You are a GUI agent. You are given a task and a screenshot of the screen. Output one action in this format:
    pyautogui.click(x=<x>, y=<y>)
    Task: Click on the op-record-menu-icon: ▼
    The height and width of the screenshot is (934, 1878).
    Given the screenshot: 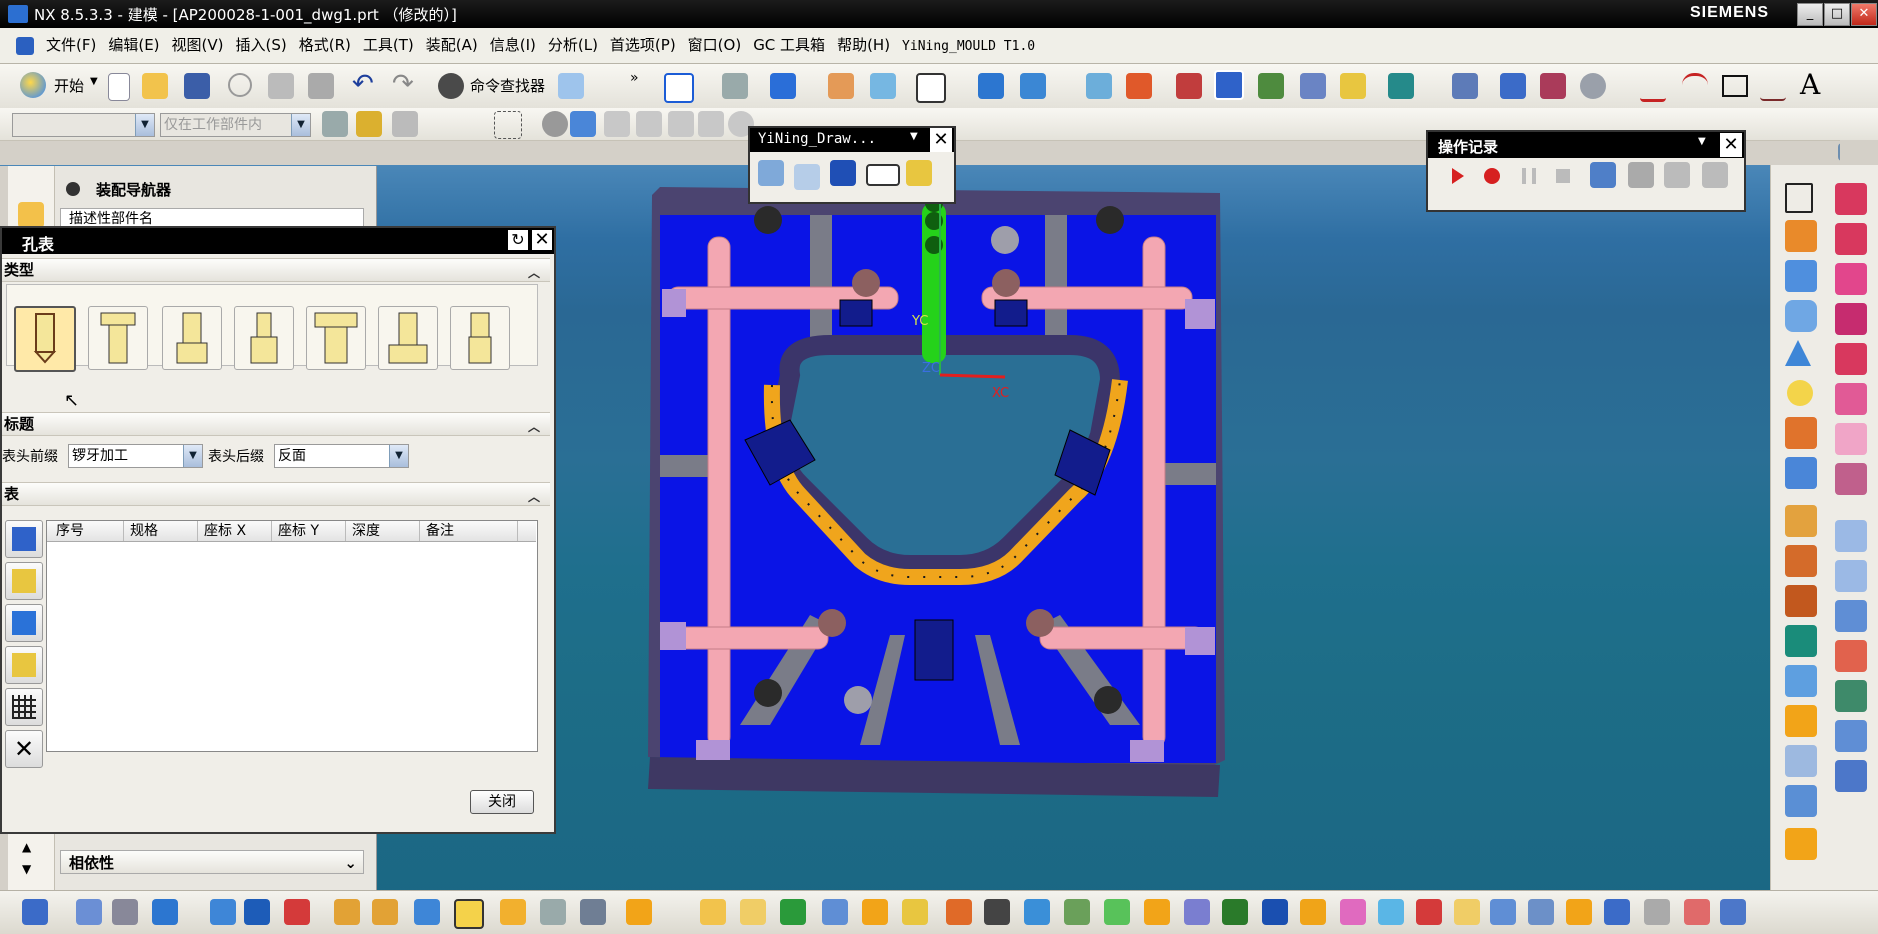 What is the action you would take?
    pyautogui.click(x=1702, y=141)
    